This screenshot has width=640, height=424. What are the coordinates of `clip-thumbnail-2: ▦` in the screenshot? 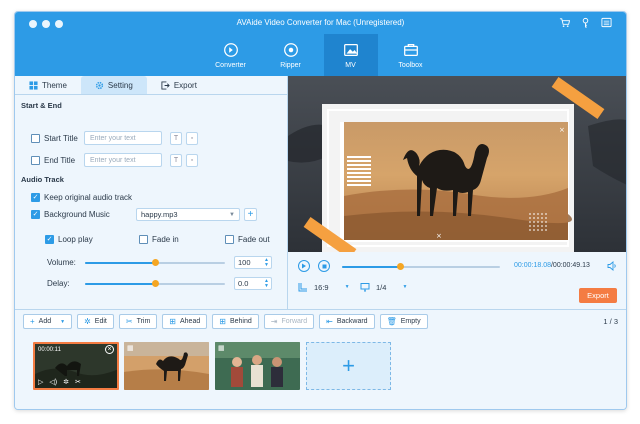 It's located at (166, 366).